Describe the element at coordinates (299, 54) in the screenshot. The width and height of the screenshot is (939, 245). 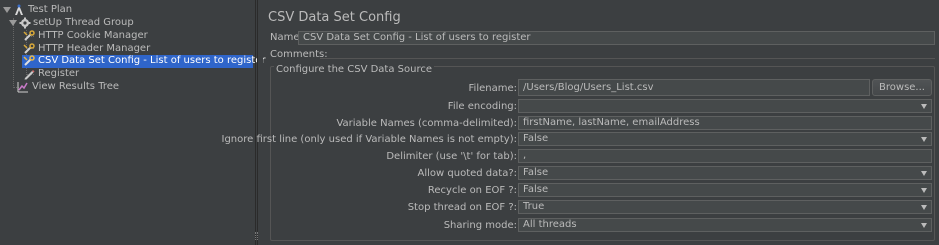
I see `comments-label: Comments:` at that location.